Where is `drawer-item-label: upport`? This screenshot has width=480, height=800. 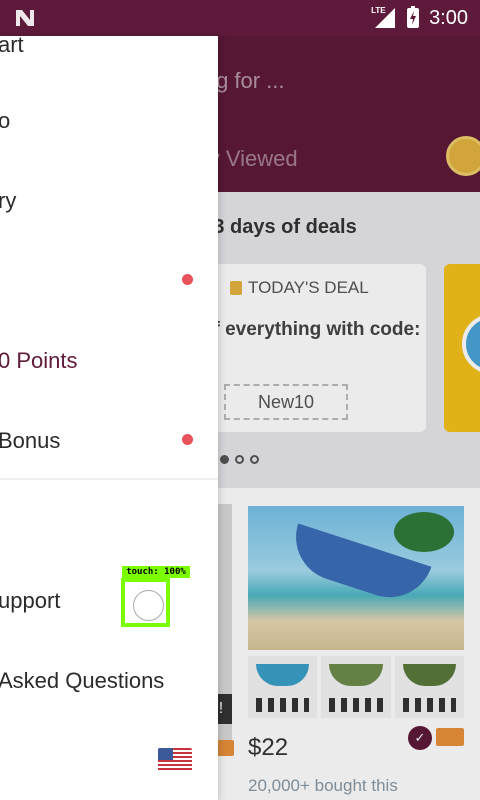
drawer-item-label: upport is located at coordinates (30, 600).